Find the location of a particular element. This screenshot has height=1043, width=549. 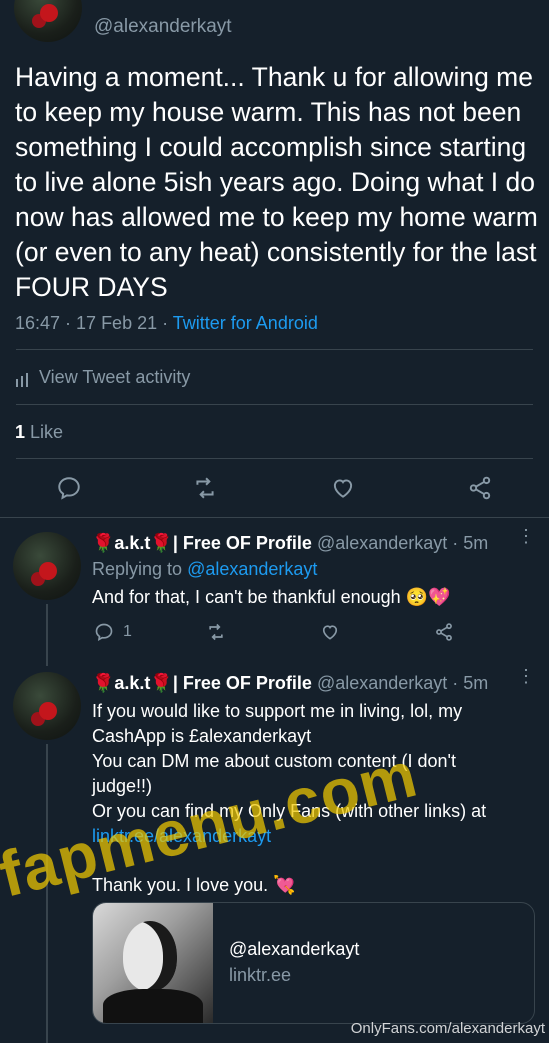

card-domain: linktr.ee is located at coordinates (260, 975).